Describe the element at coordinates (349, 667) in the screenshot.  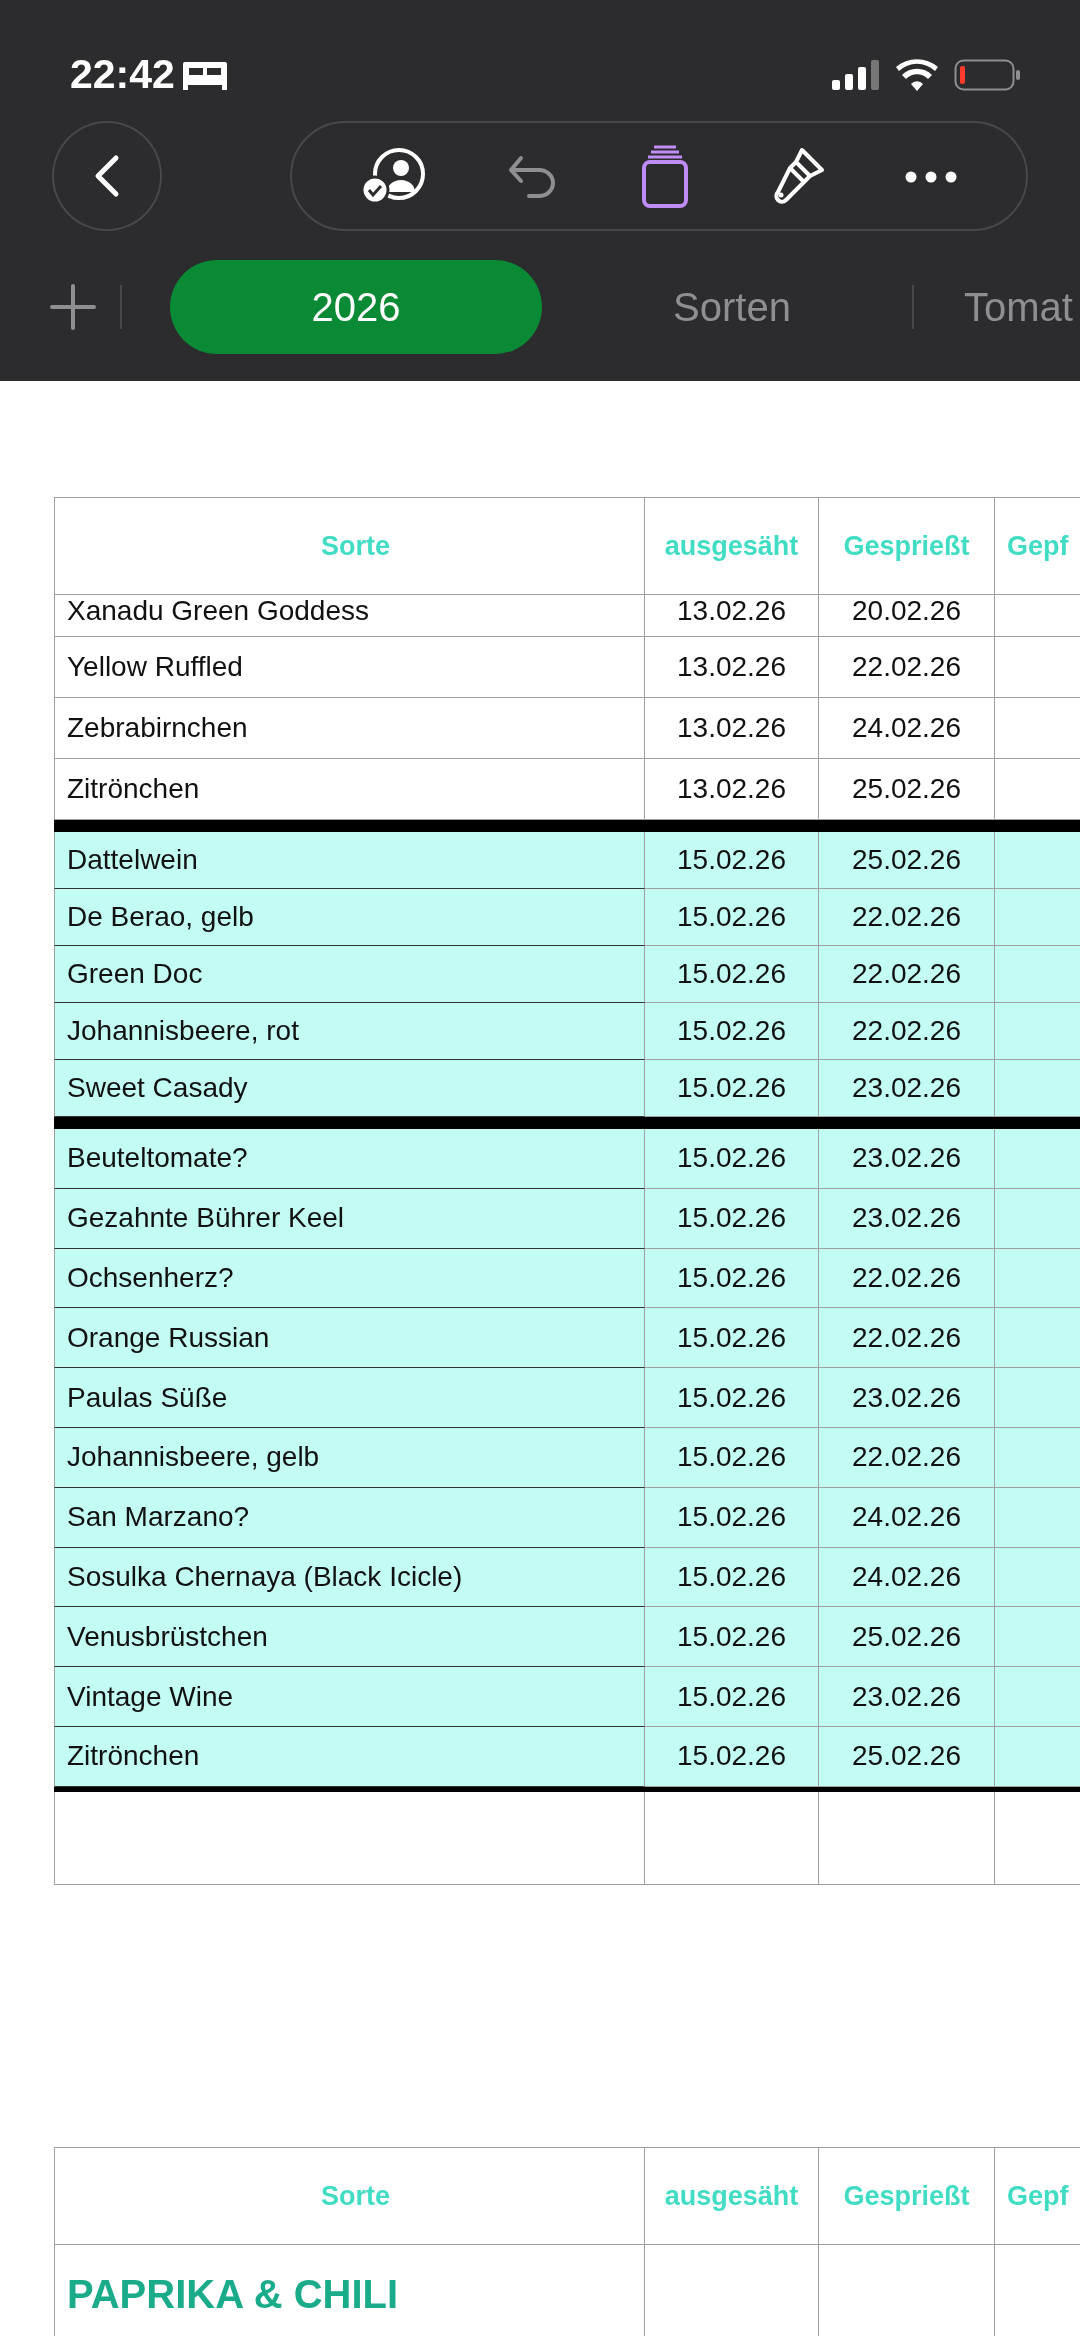
I see `table-cell: Yellow Ruffled` at that location.